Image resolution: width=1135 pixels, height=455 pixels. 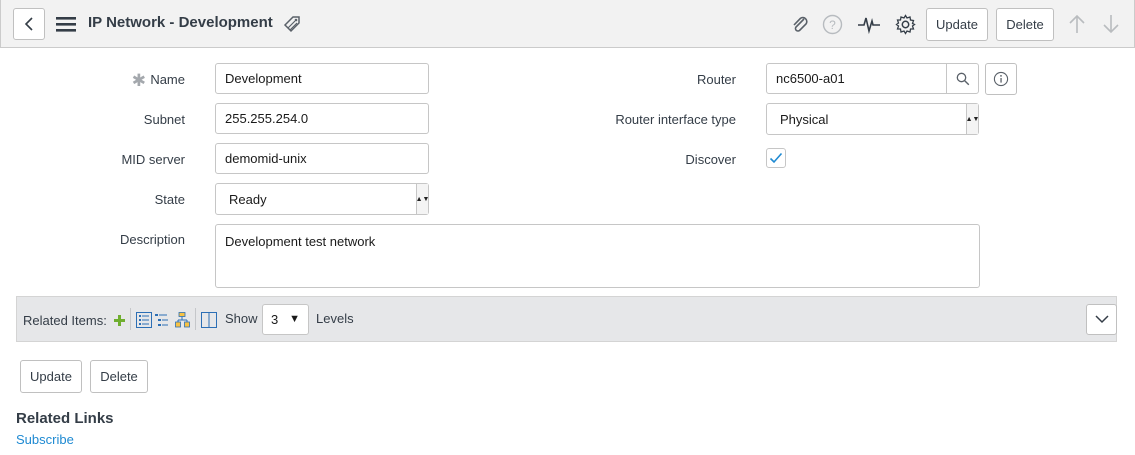 What do you see at coordinates (597, 256) in the screenshot?
I see `description-textarea: Development test network` at bounding box center [597, 256].